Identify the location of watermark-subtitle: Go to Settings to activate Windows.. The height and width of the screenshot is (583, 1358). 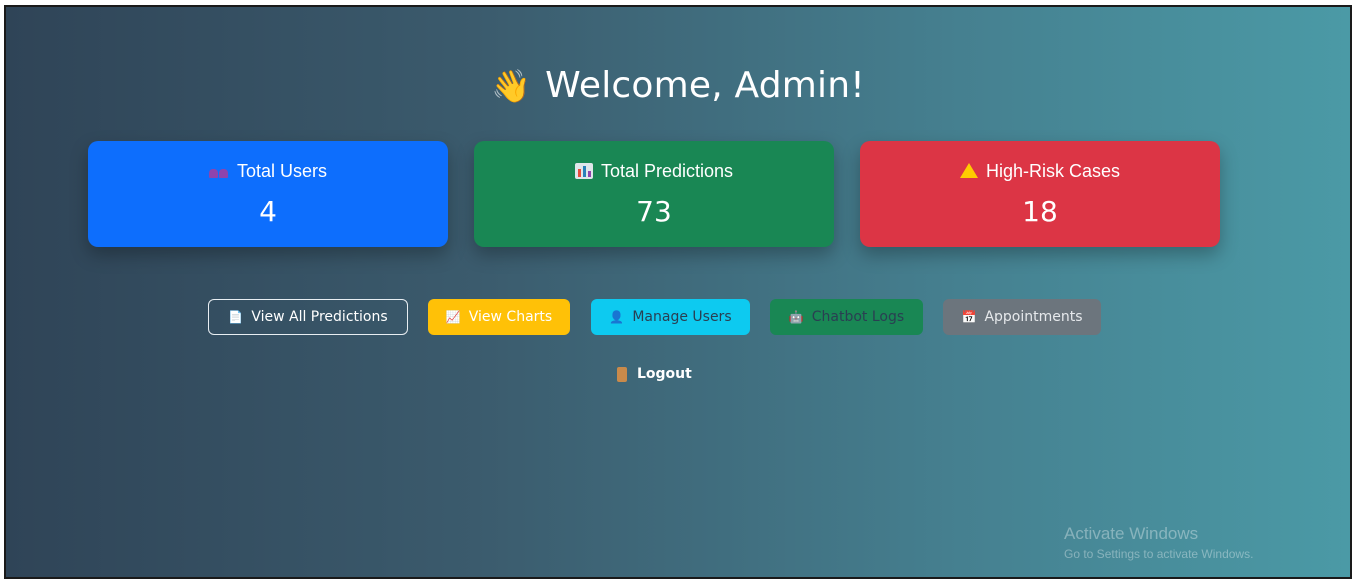
(1159, 554).